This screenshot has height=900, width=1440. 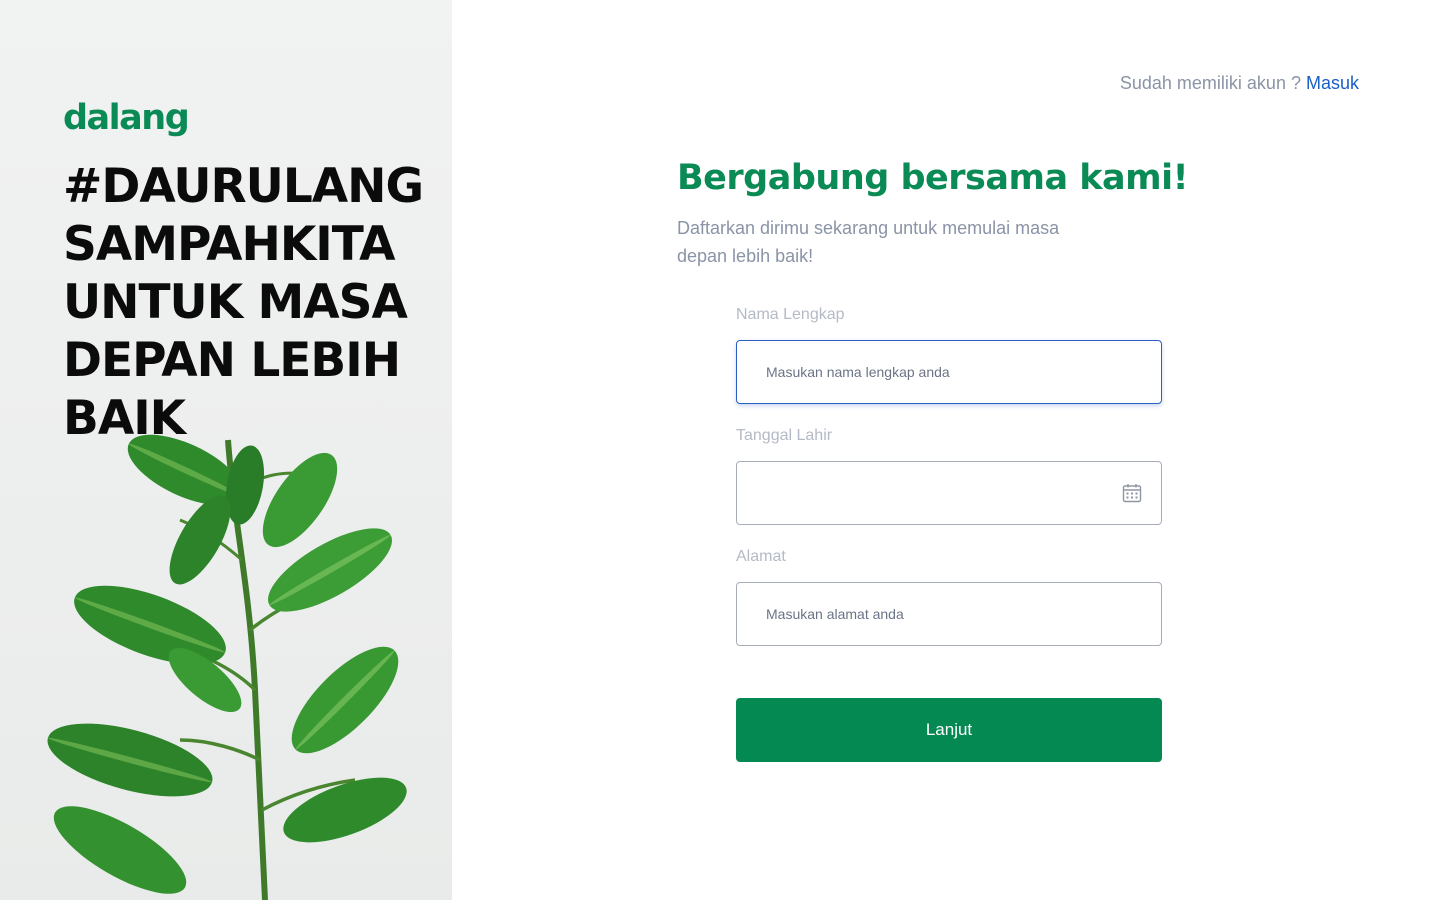 I want to click on birth-date-label: Tanggal Lahir, so click(x=784, y=435).